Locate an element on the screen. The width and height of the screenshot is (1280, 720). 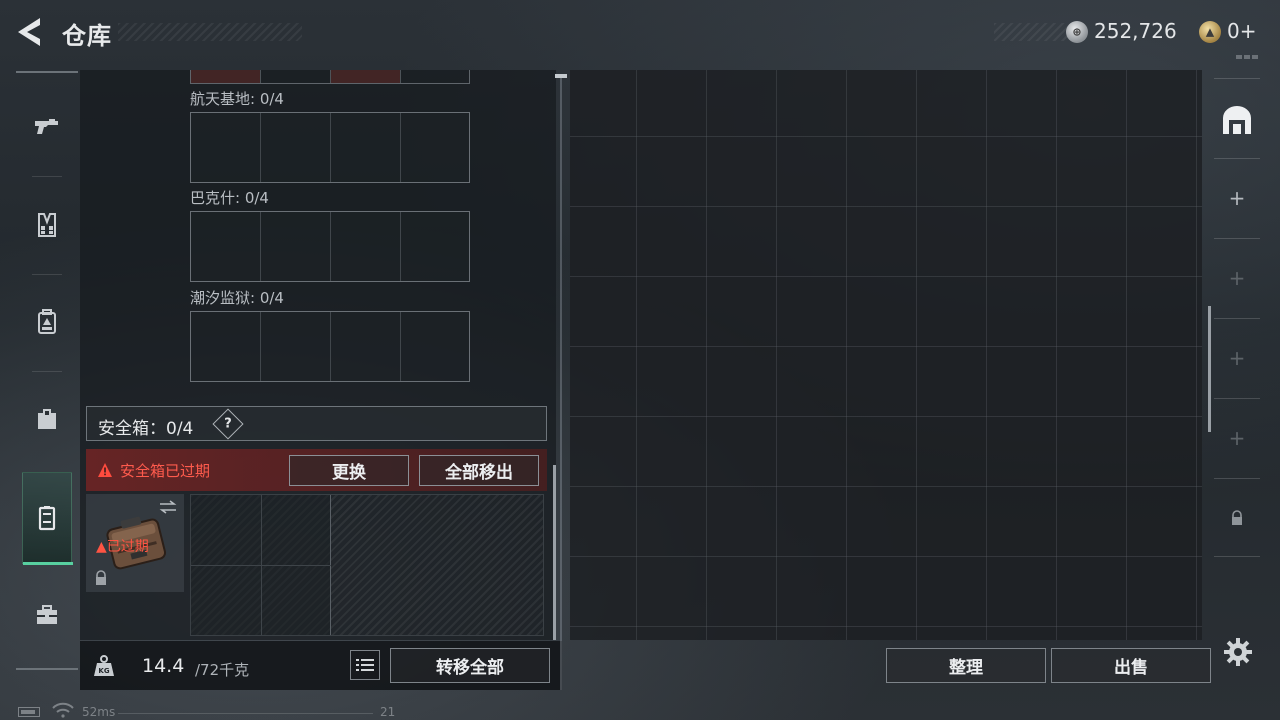
pistol-icon is located at coordinates (46, 126).